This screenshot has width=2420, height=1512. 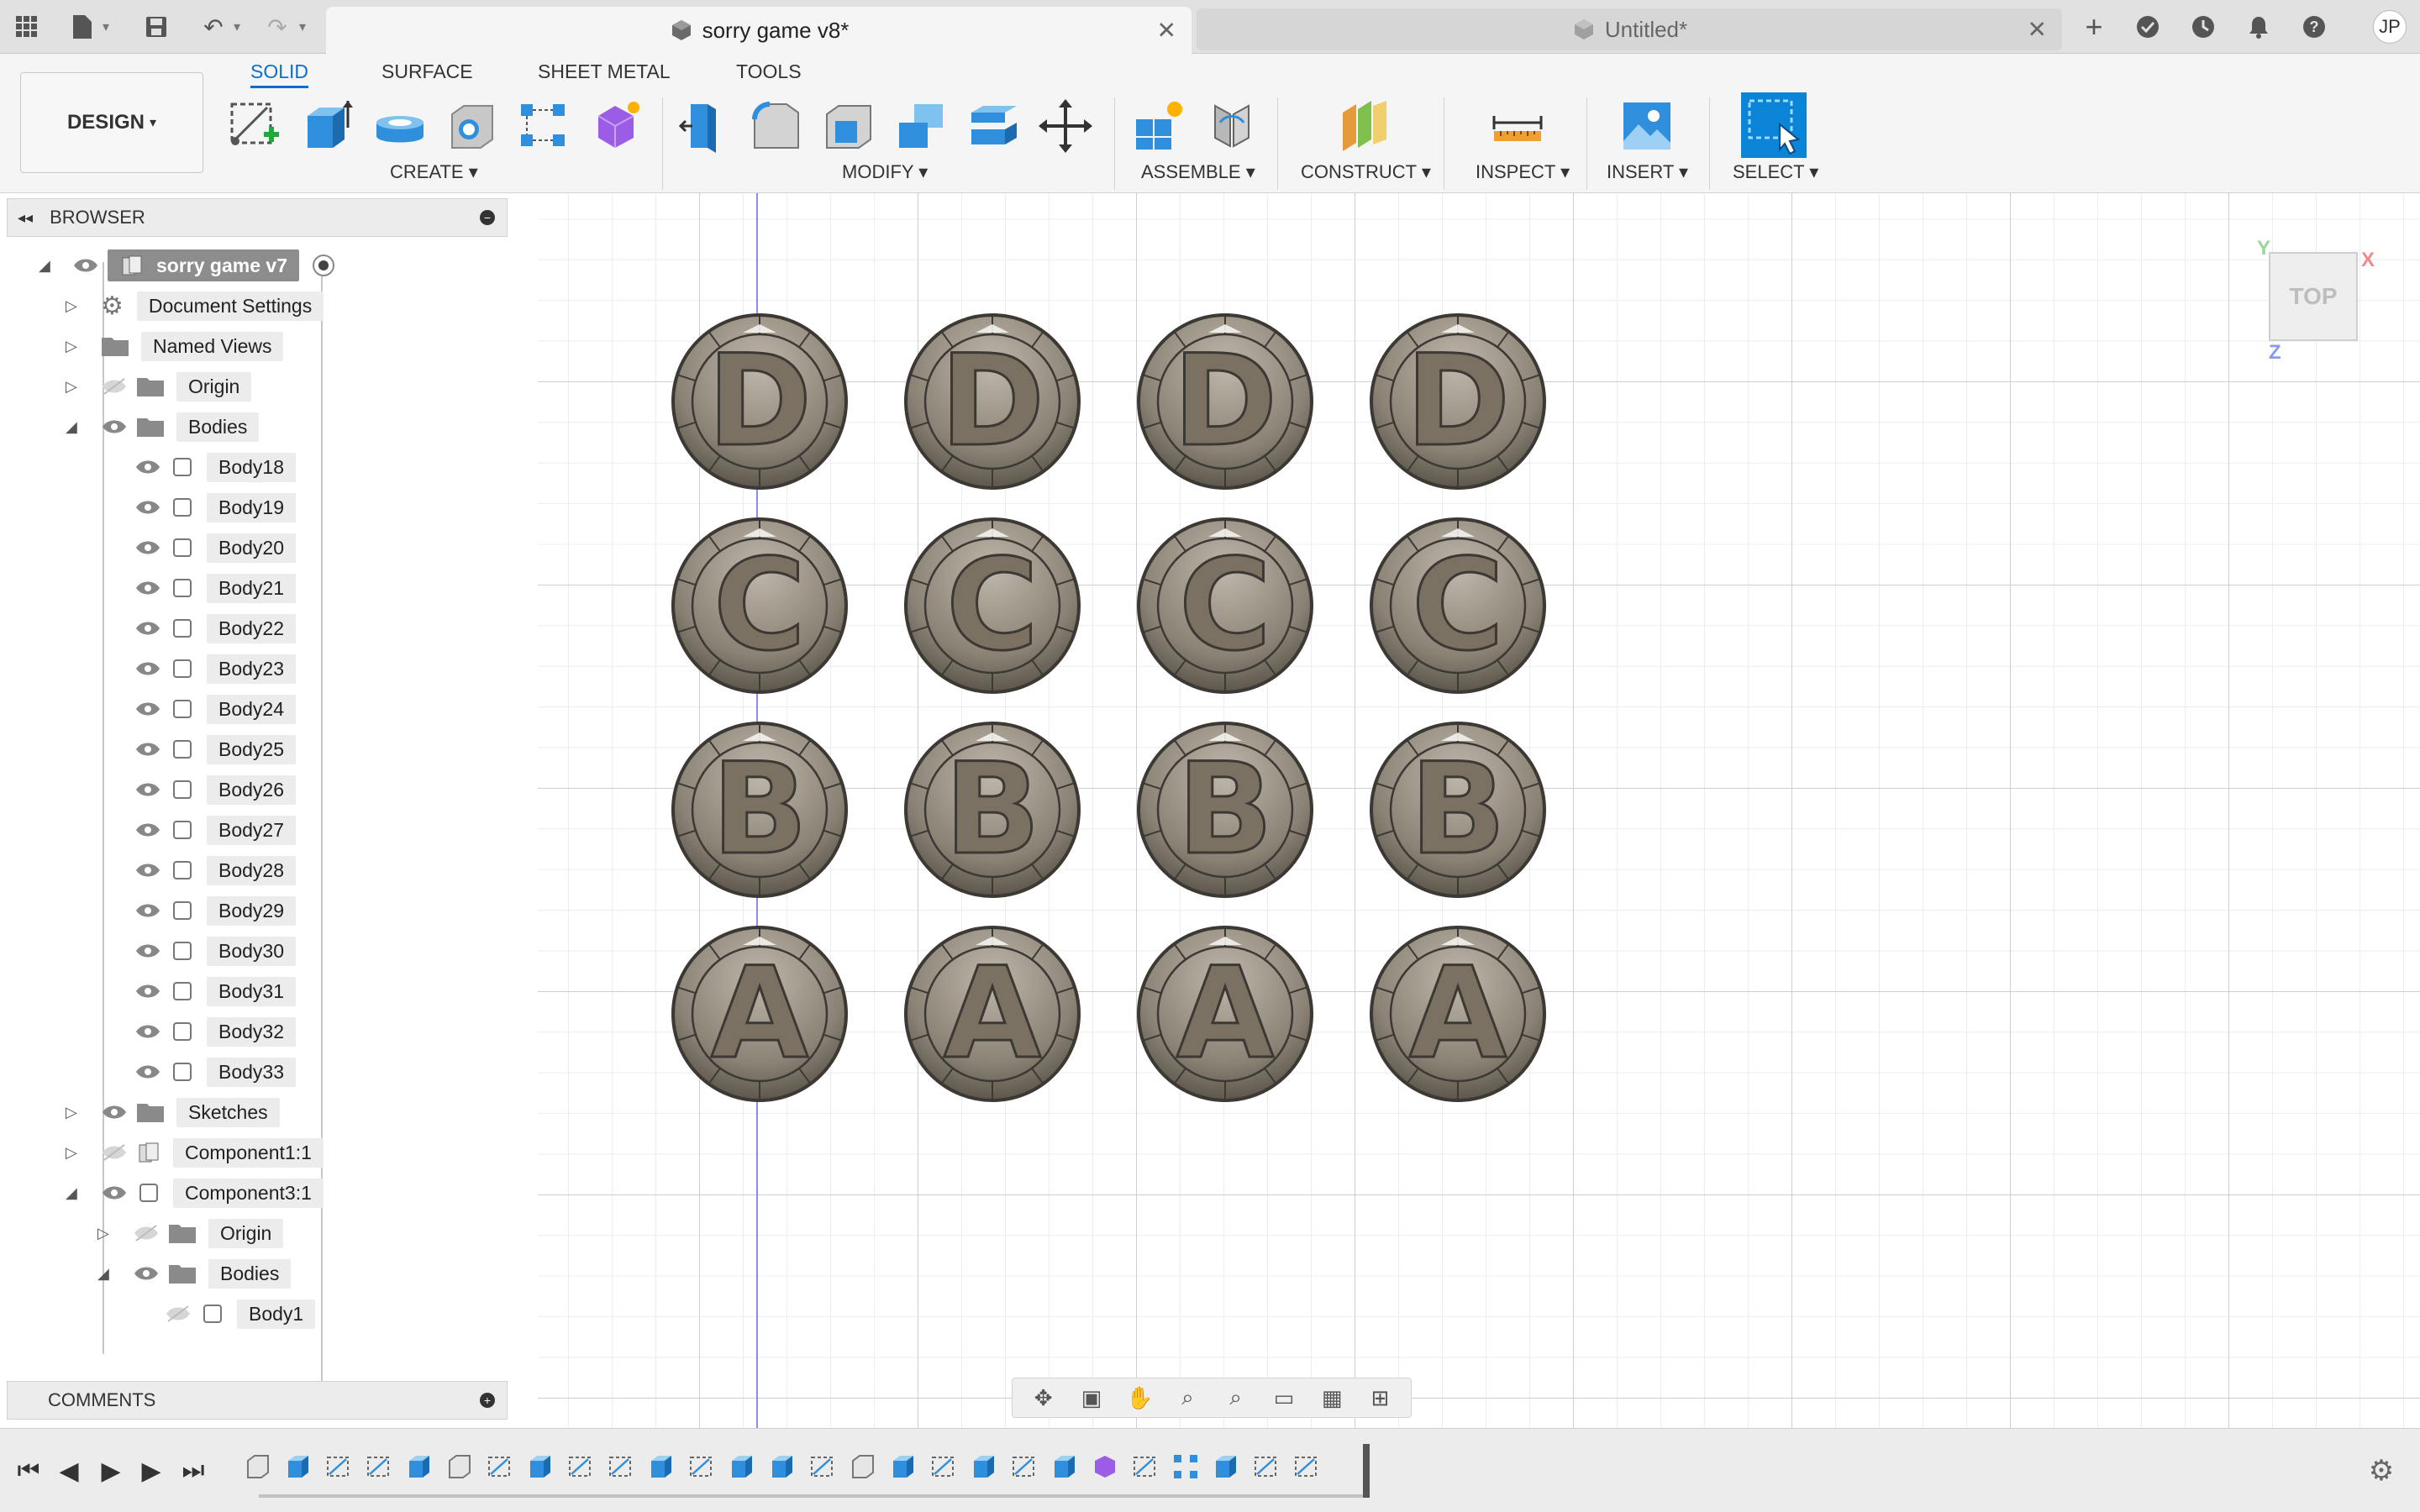 What do you see at coordinates (163, 427) in the screenshot?
I see `tree-bodies: ◢ Bodies` at bounding box center [163, 427].